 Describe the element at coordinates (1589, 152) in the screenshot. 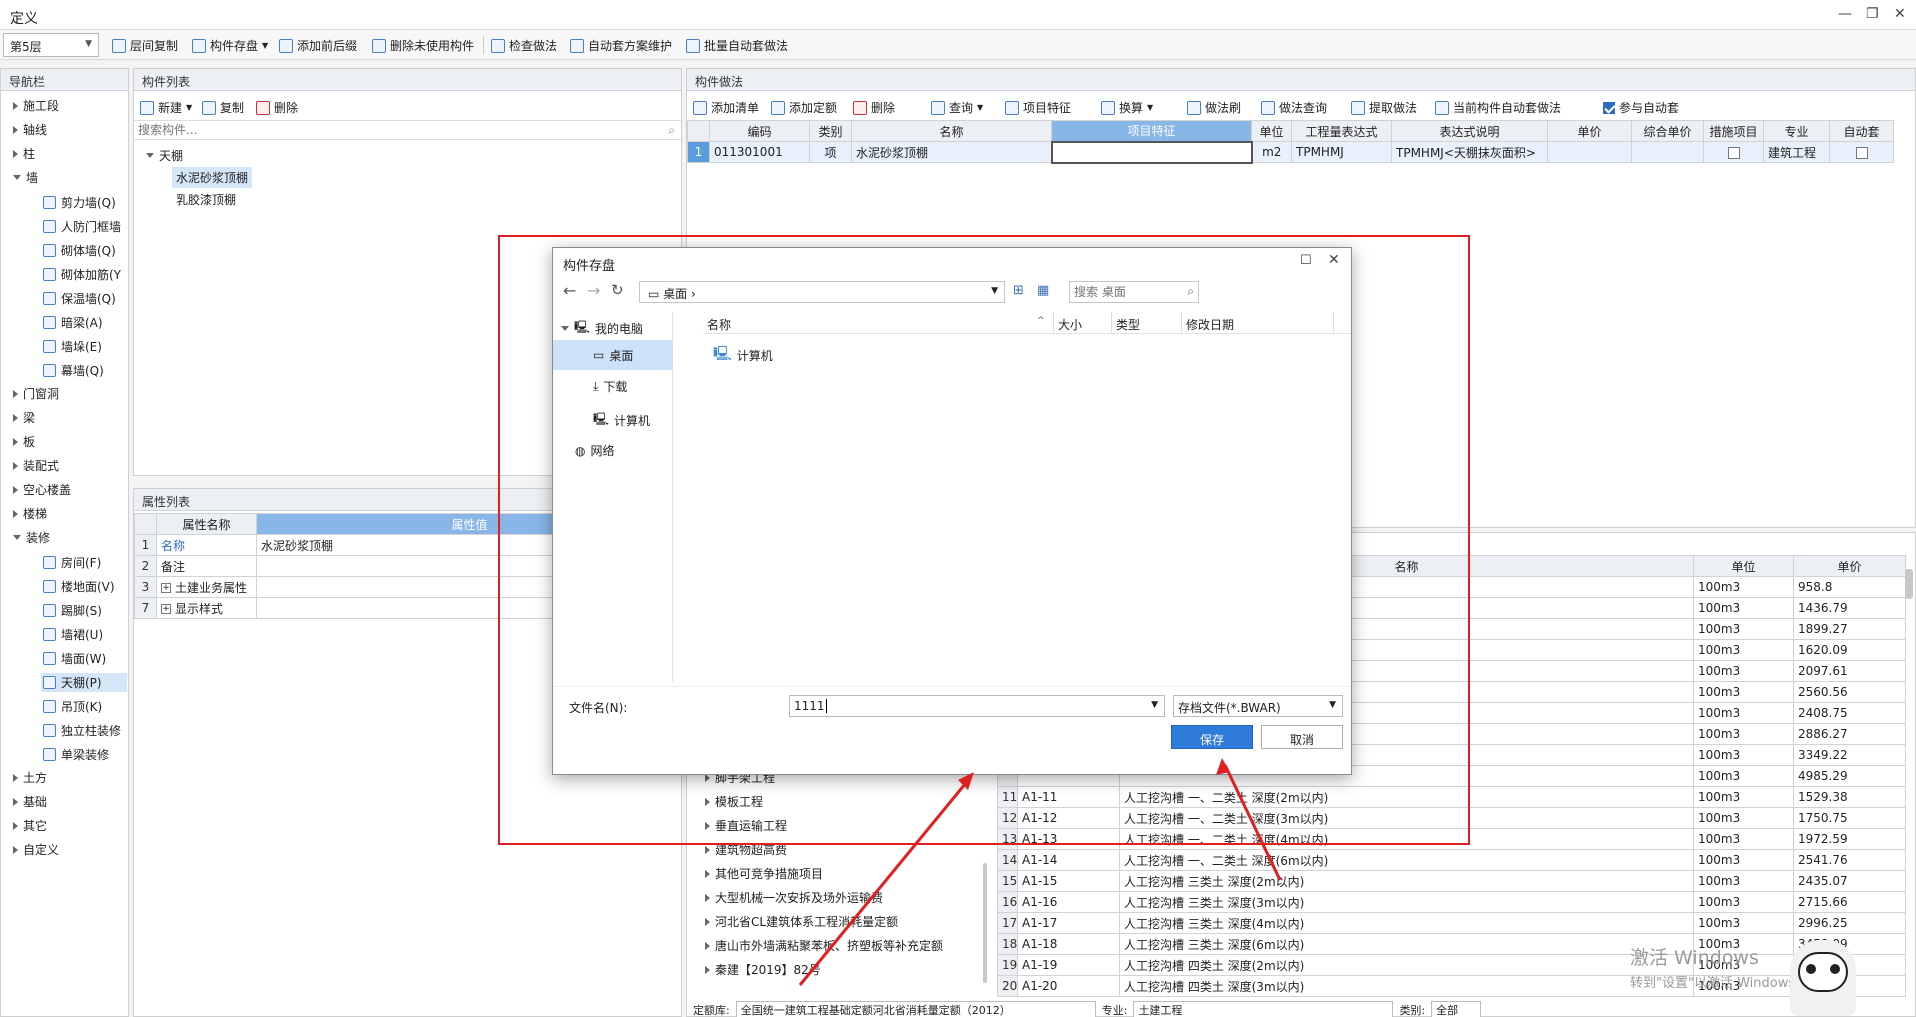

I see `method-price` at that location.